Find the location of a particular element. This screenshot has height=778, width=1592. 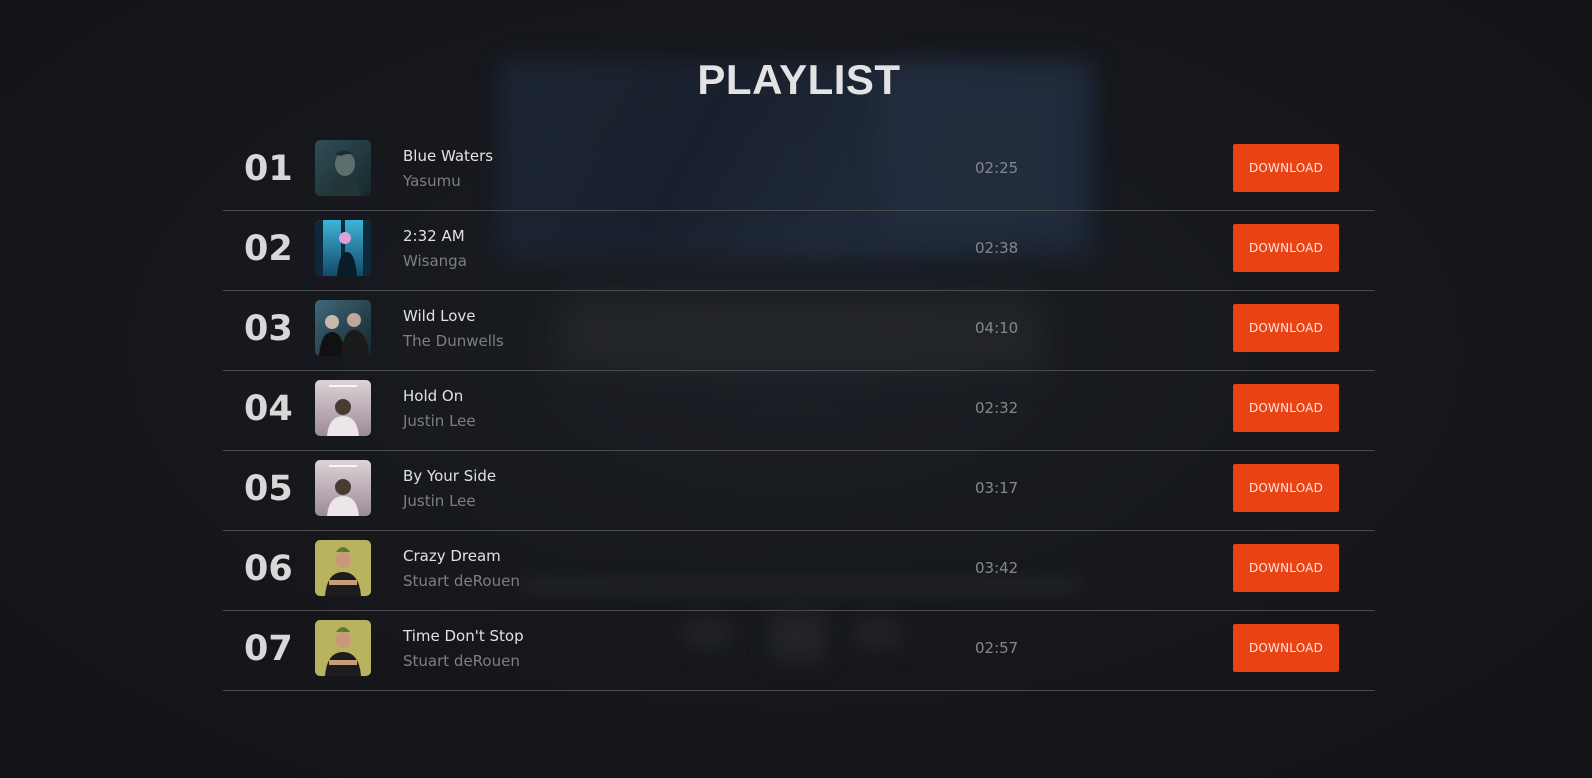

track-artist: The Dunwells is located at coordinates (453, 341).